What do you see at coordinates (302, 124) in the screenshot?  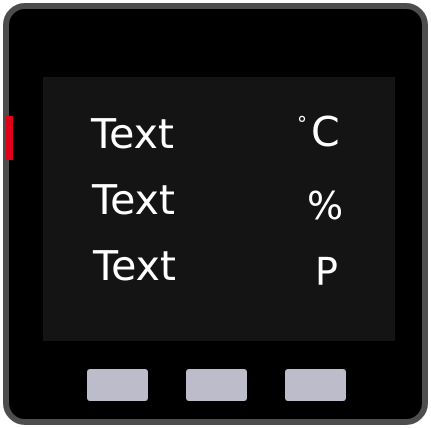 I see `degree-symbol: °` at bounding box center [302, 124].